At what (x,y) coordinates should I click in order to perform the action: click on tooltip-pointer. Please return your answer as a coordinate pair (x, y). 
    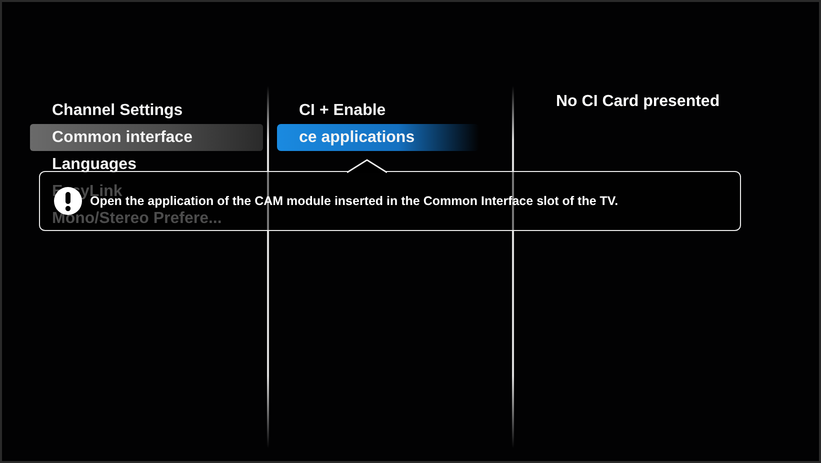
    Looking at the image, I should click on (367, 166).